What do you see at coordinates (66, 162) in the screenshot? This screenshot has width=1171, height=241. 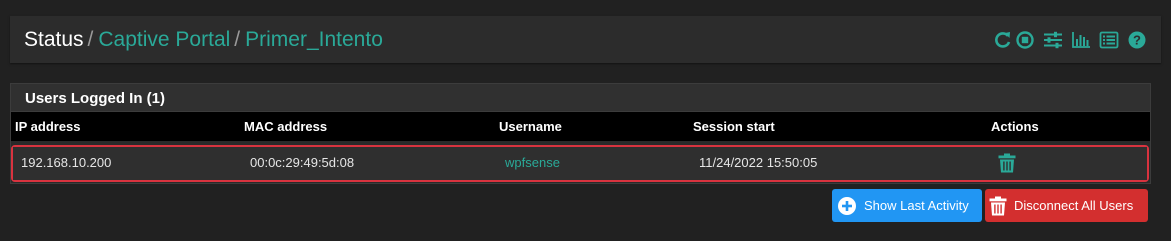 I see `cell-ip-address: 192.168.10.200` at bounding box center [66, 162].